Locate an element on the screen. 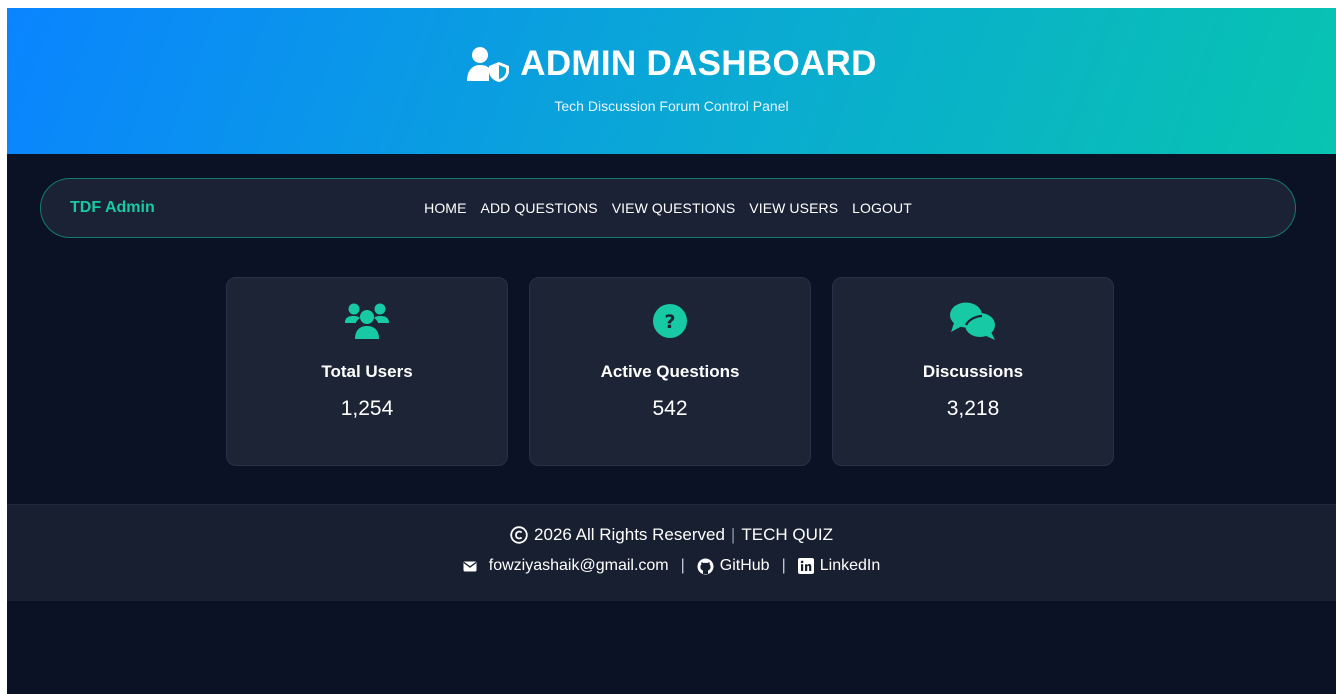 The image size is (1336, 694). stat-card-active-questions: ? Active Questions 542 is located at coordinates (670, 371).